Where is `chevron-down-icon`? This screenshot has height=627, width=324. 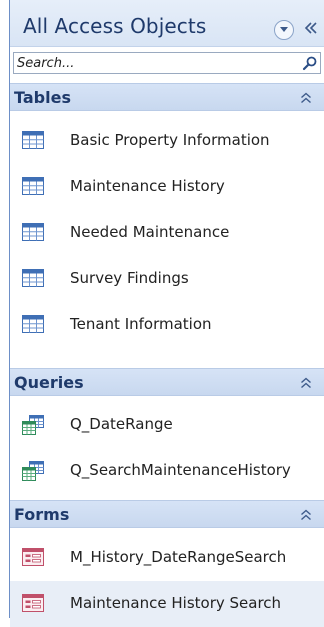 chevron-down-icon is located at coordinates (284, 29).